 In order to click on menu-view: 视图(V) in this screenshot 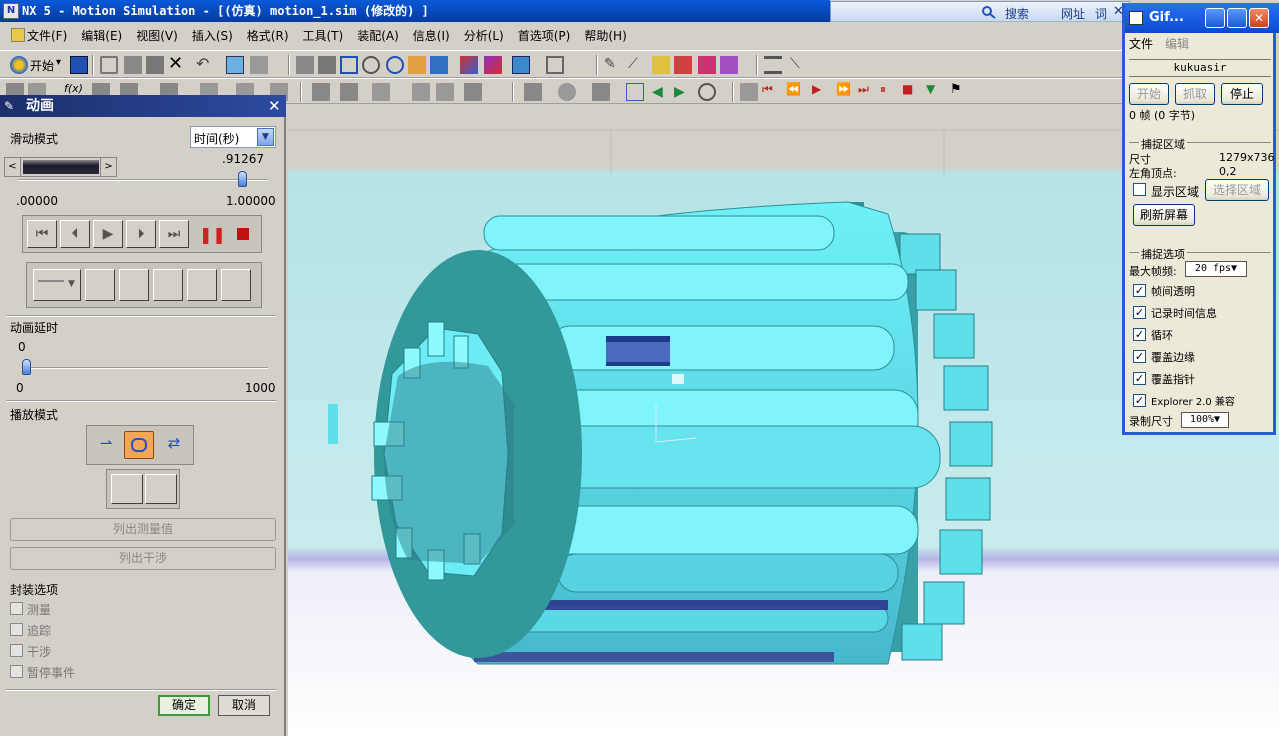, I will do `click(157, 36)`.